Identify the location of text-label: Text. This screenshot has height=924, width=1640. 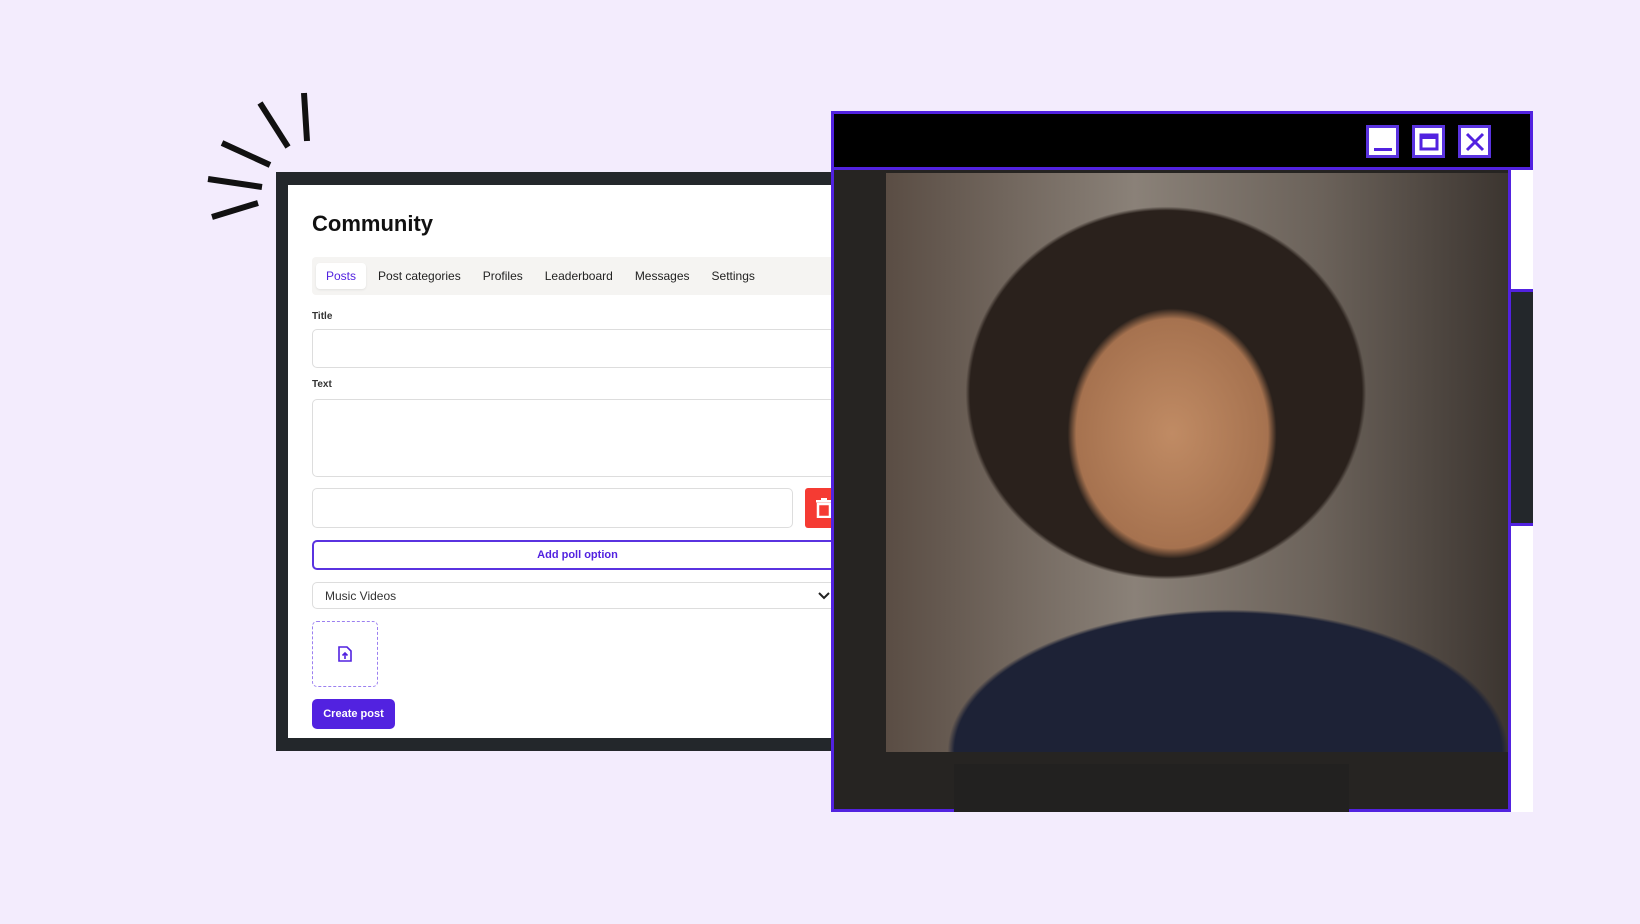
(322, 384).